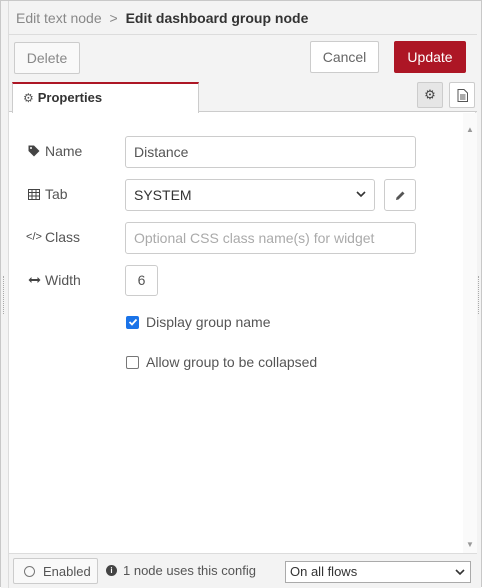 The image size is (482, 588). Describe the element at coordinates (324, 571) in the screenshot. I see `scope-select-value: On all flows` at that location.